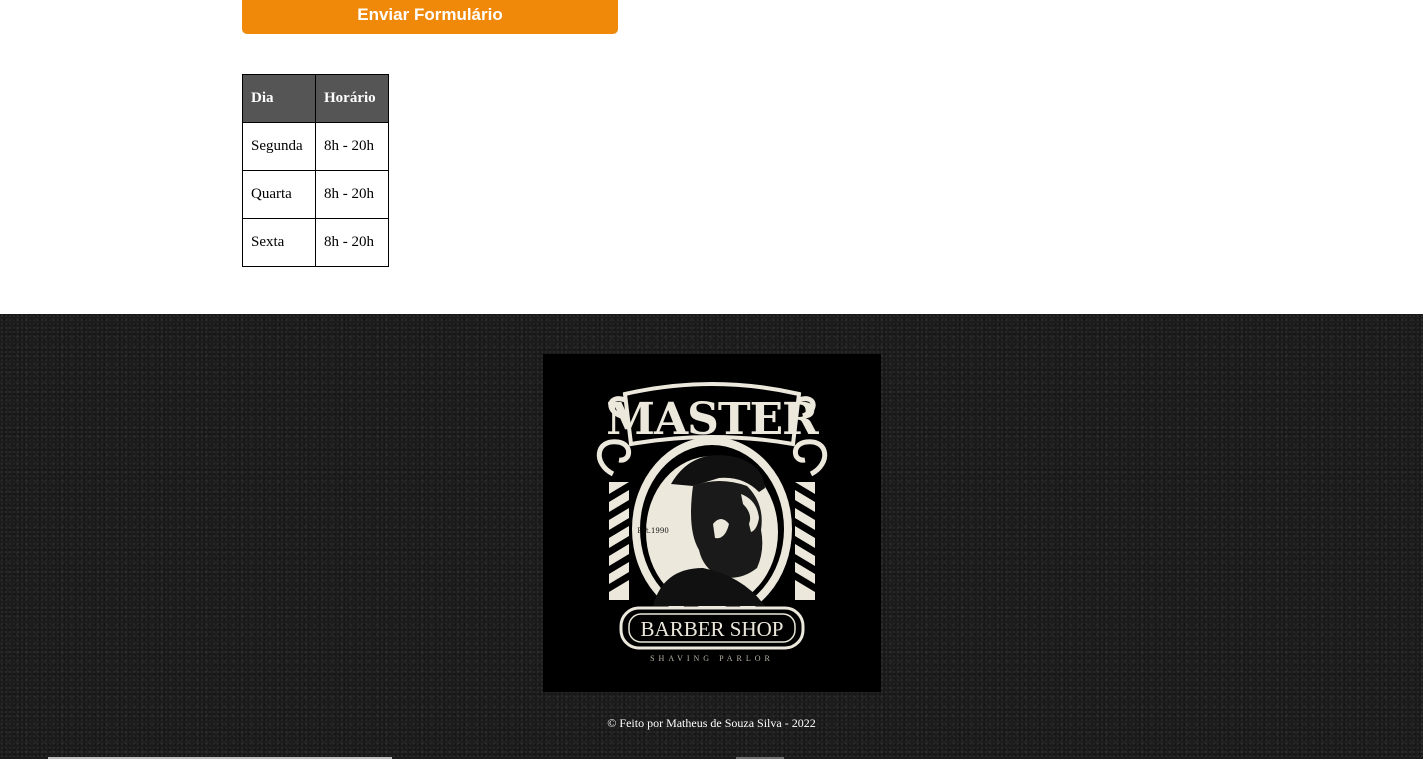 The width and height of the screenshot is (1423, 759). I want to click on day-cell: Segunda, so click(279, 146).